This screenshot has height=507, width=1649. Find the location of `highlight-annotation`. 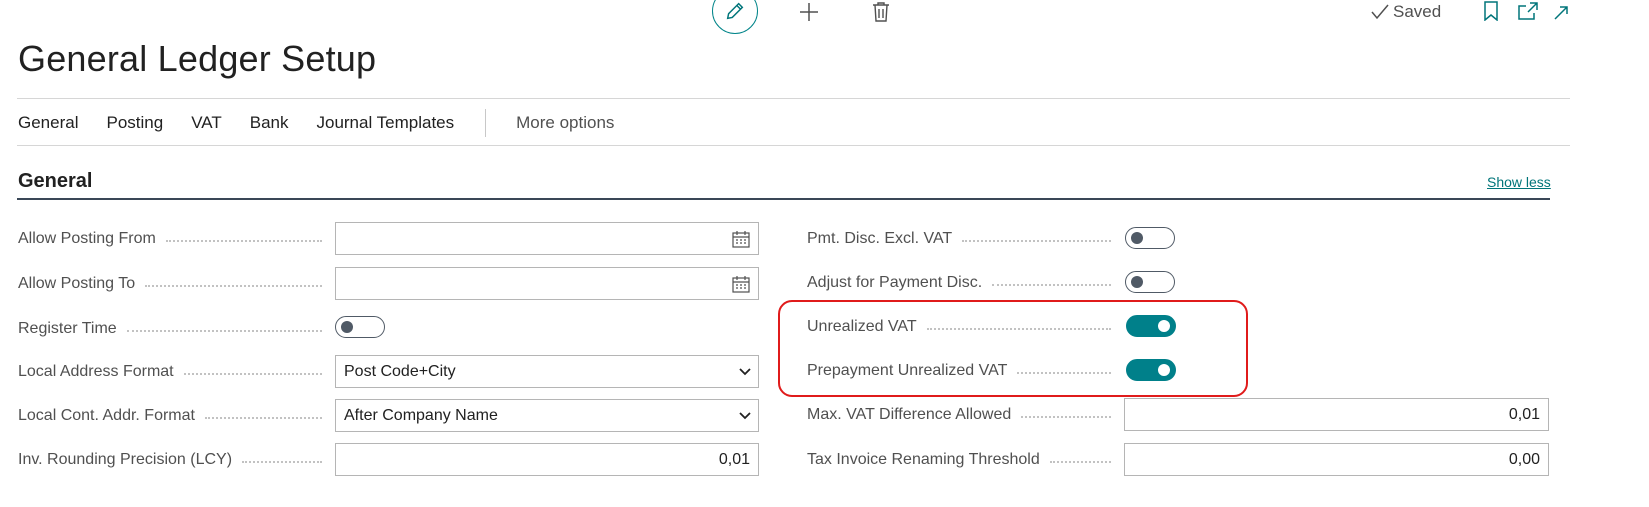

highlight-annotation is located at coordinates (1013, 348).